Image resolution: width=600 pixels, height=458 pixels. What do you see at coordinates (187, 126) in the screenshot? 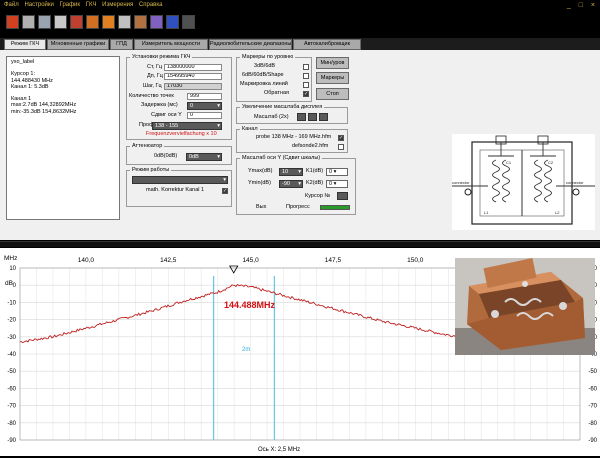
I see `profile-select: 138 - 155 ▾` at bounding box center [187, 126].